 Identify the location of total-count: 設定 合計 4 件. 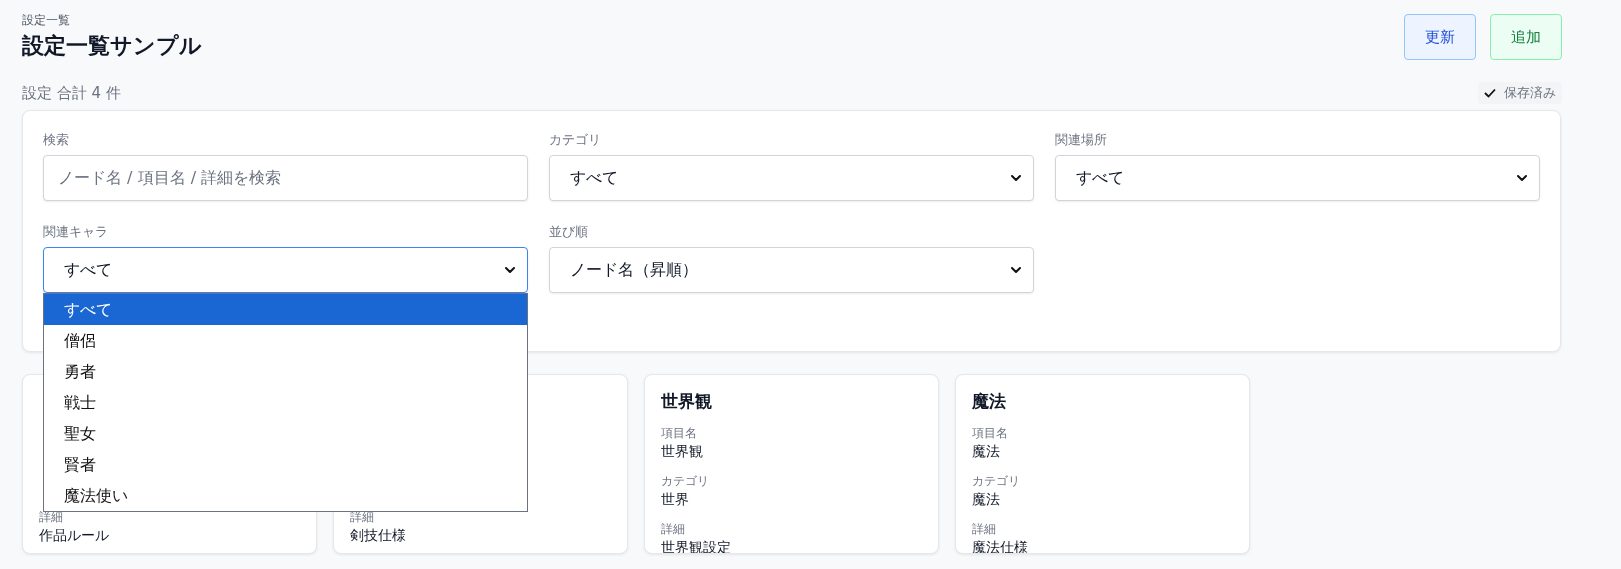
(71, 93).